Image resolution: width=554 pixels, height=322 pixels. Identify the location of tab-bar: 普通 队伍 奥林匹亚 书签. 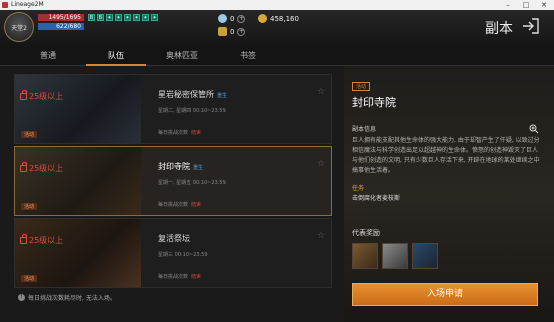
(277, 56).